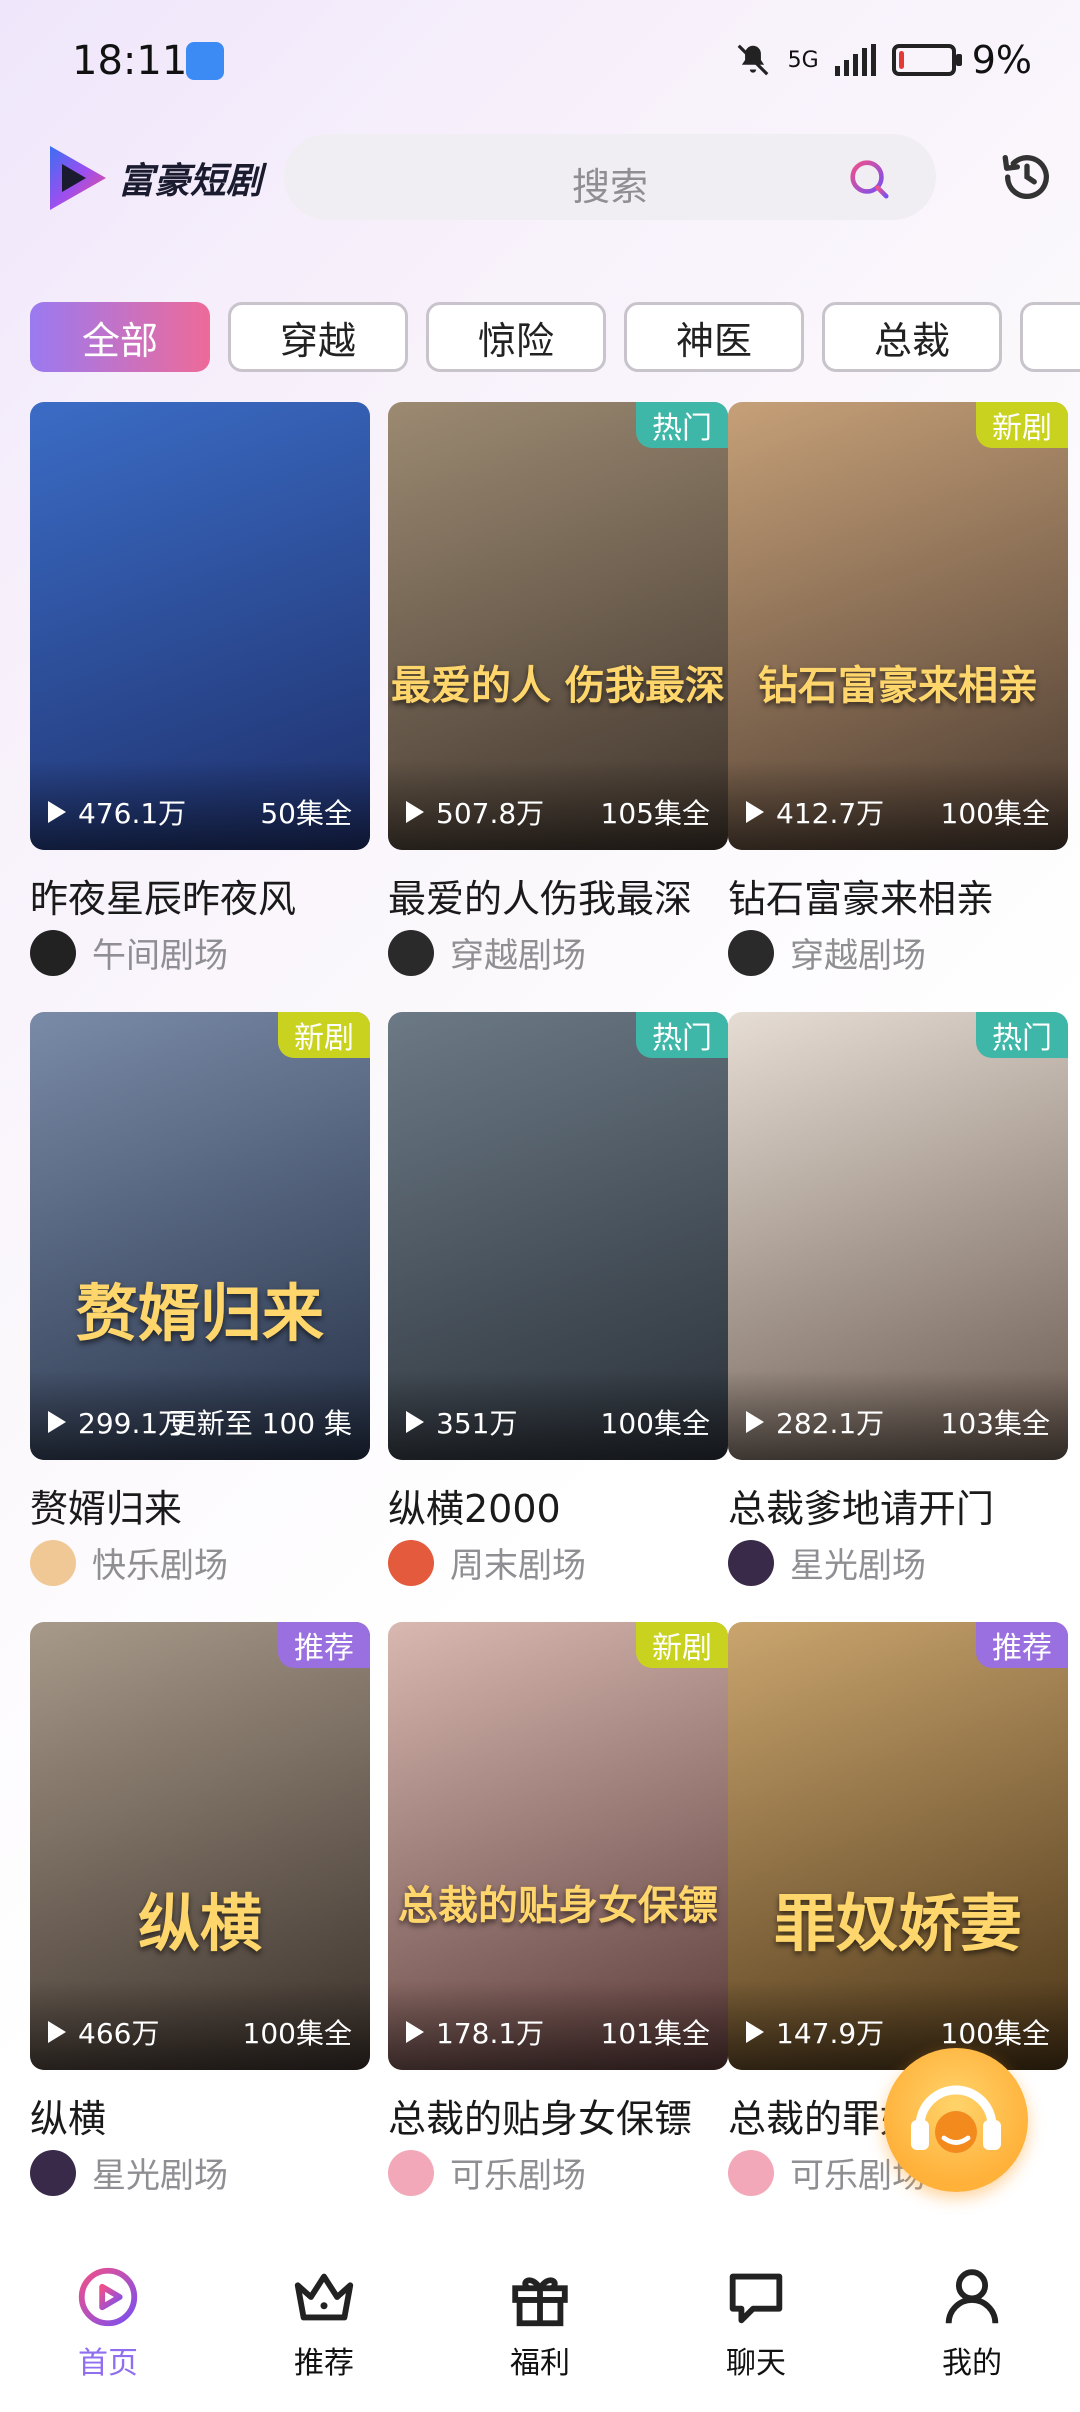 This screenshot has height=2412, width=1080. Describe the element at coordinates (558, 1505) in the screenshot. I see `drama-title: 纵横2000` at that location.